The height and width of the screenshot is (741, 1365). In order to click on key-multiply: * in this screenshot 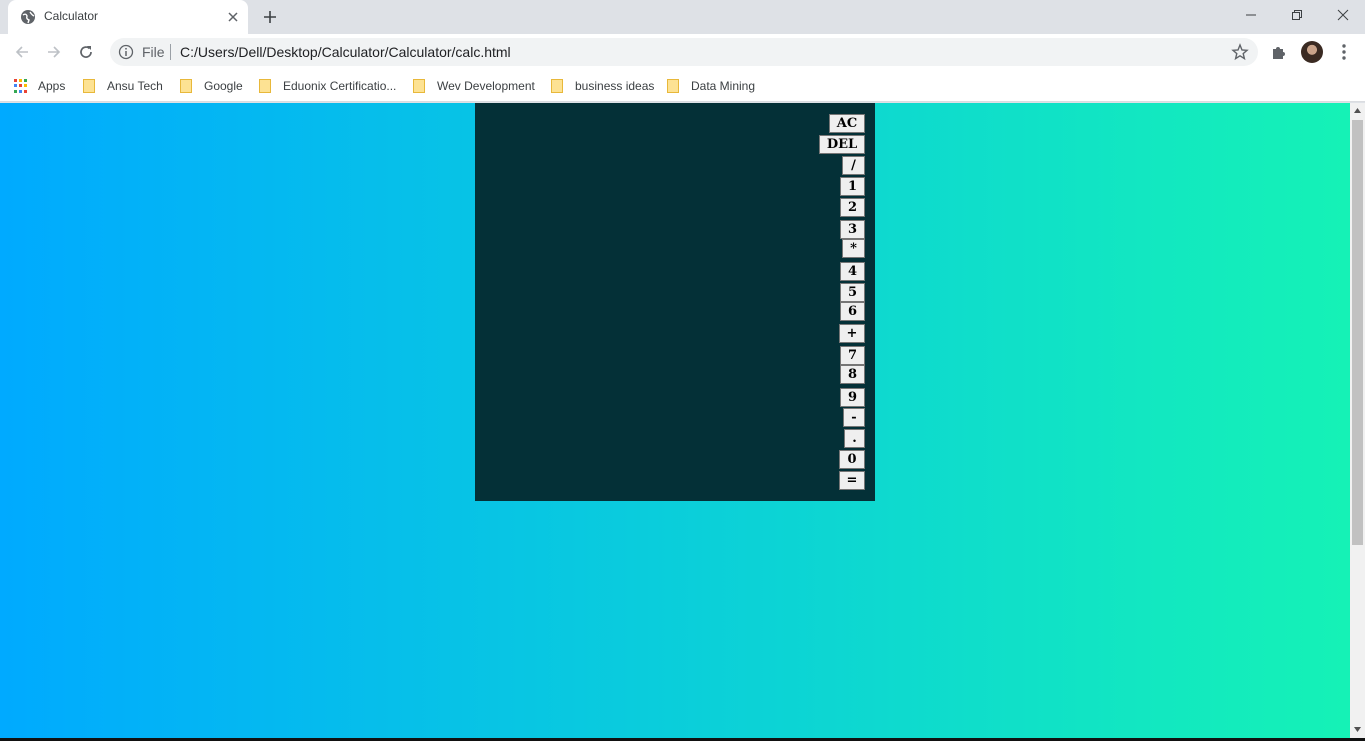, I will do `click(853, 248)`.